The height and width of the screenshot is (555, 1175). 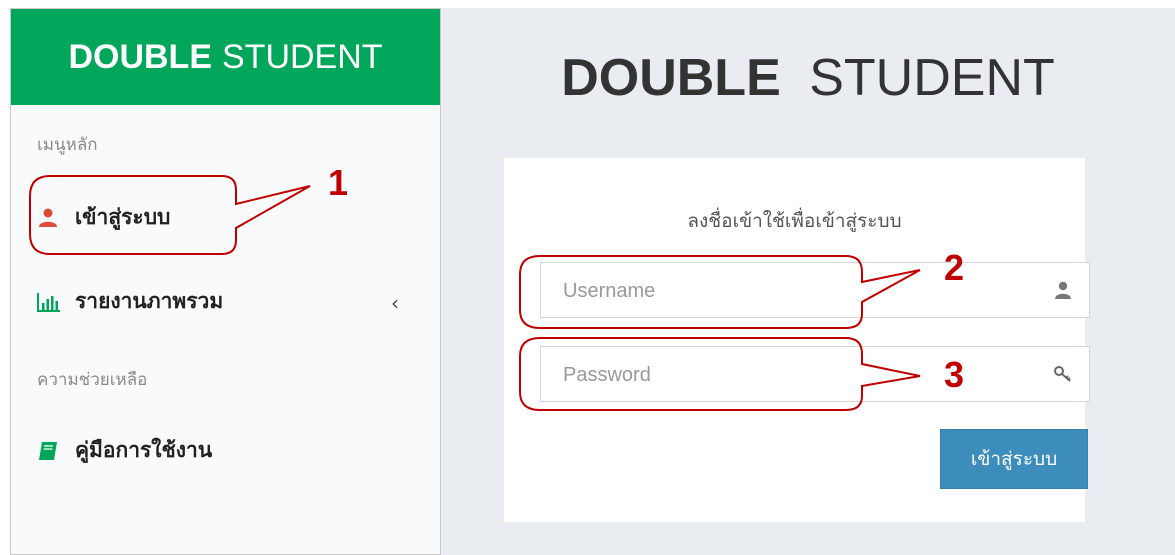 I want to click on sidebar-item-label: คู่มือการใช้งาน, so click(x=144, y=450).